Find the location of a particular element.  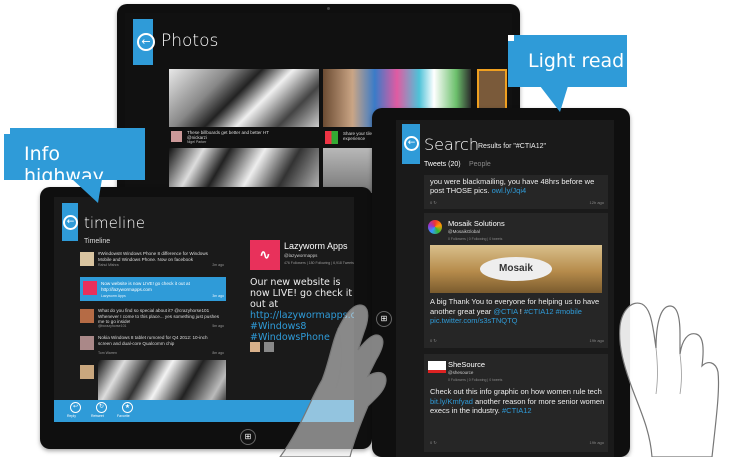

tweet-time: 8m ago is located at coordinates (218, 353).